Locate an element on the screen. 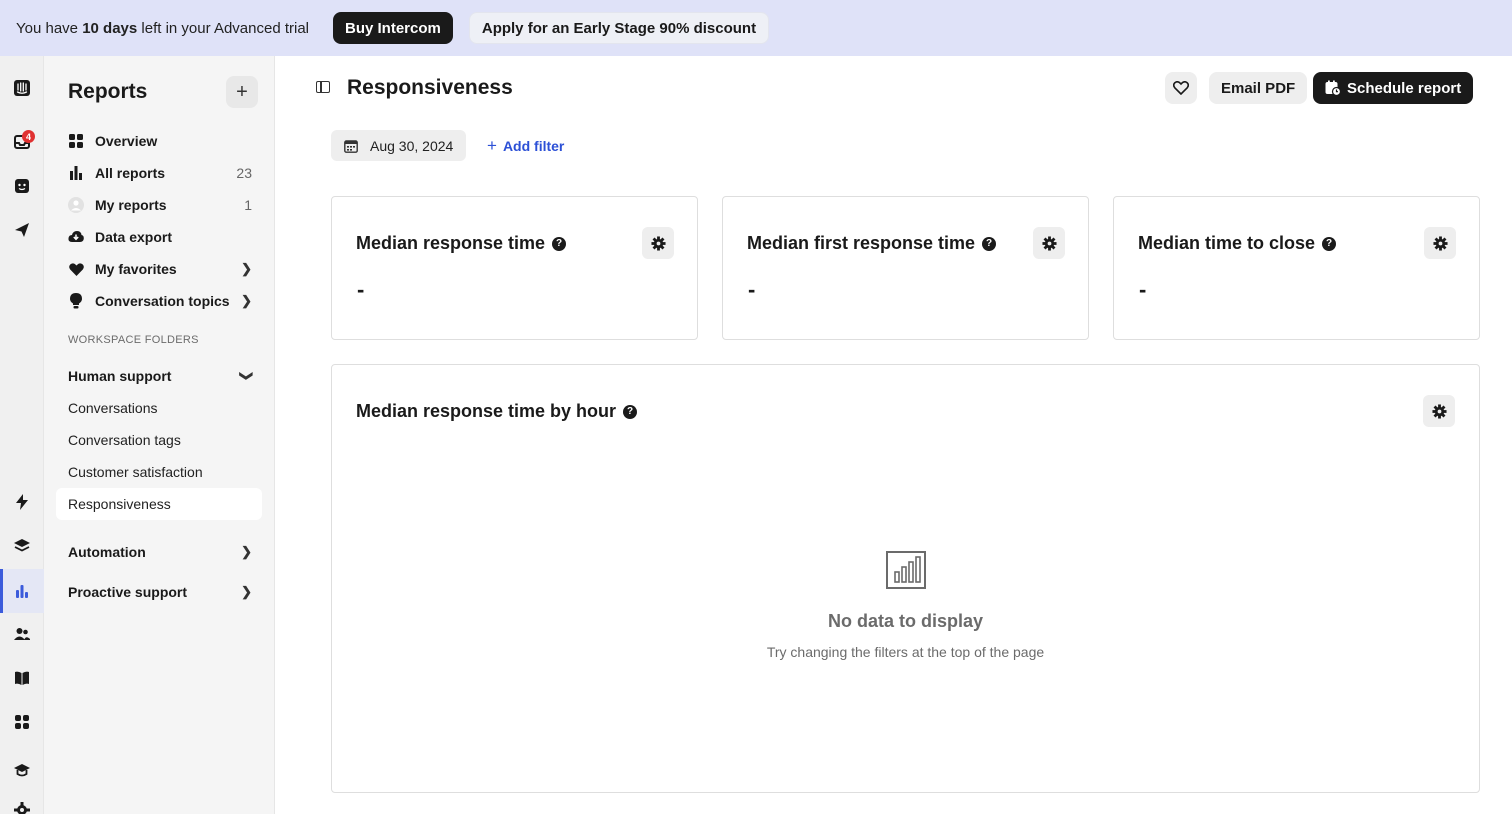 This screenshot has width=1512, height=814. cloud-download-icon is located at coordinates (76, 237).